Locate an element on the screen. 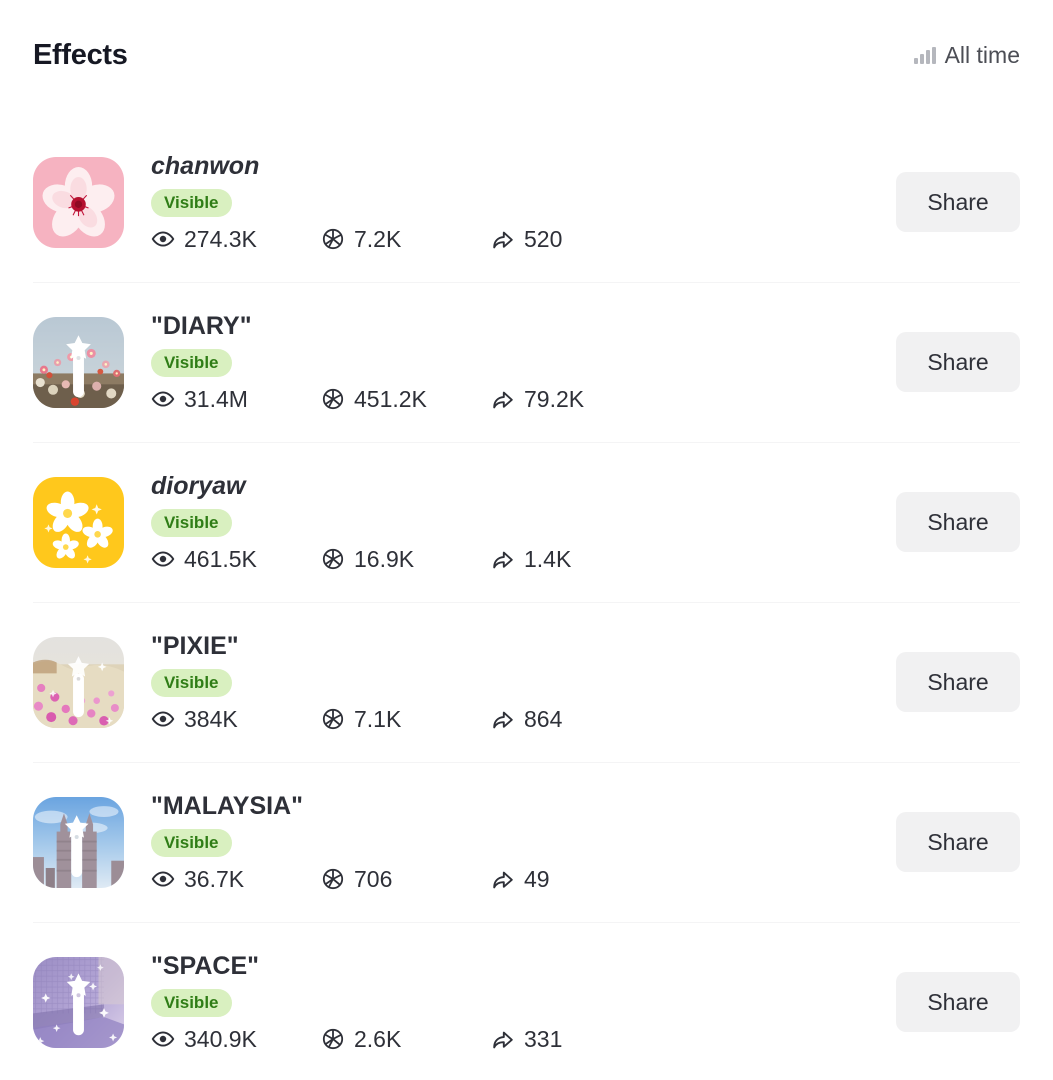 This screenshot has width=1053, height=1080. effect-row: chanwon Visible 274.3K 7.2K 520 Share is located at coordinates (526, 202).